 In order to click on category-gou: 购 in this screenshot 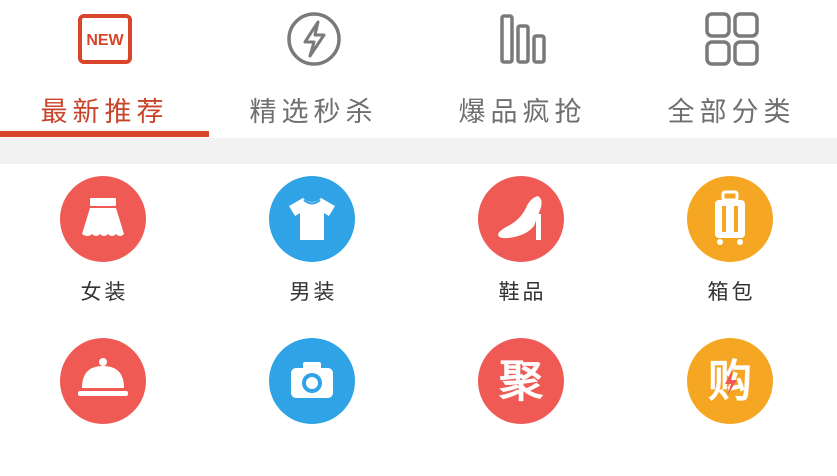, I will do `click(731, 401)`.